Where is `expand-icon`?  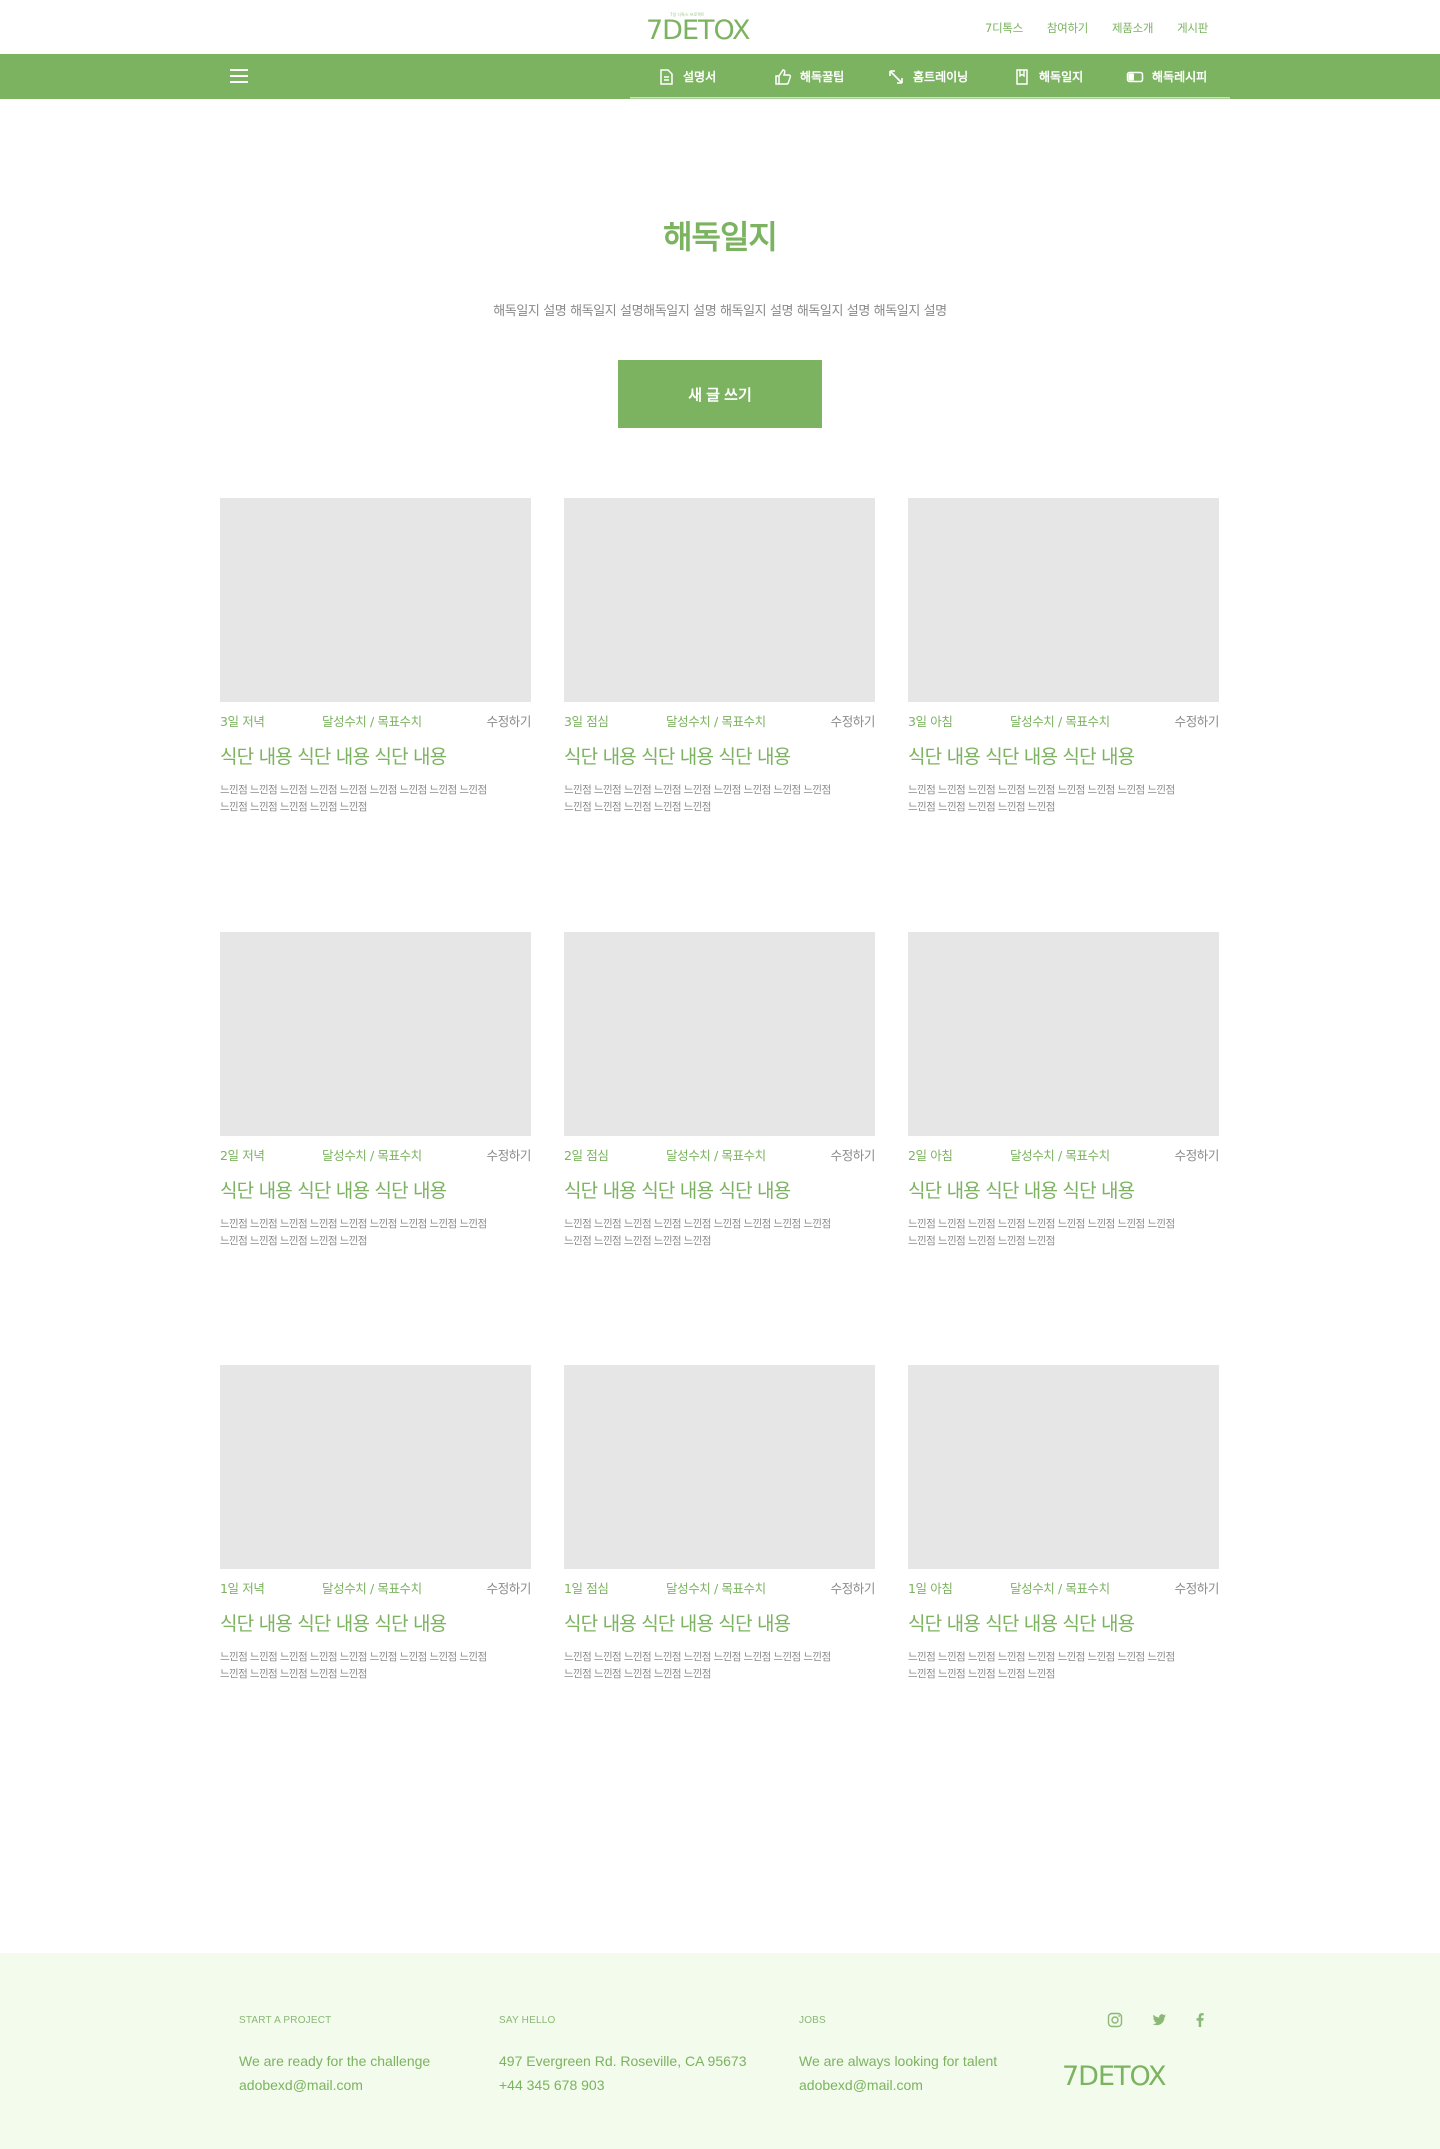
expand-icon is located at coordinates (896, 76).